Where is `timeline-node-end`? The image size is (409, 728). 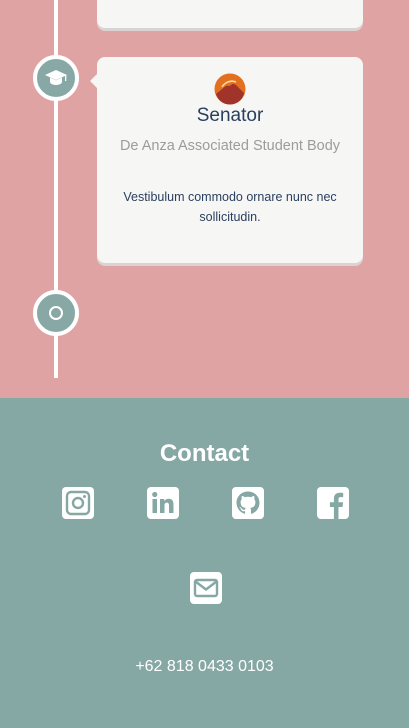 timeline-node-end is located at coordinates (56, 313).